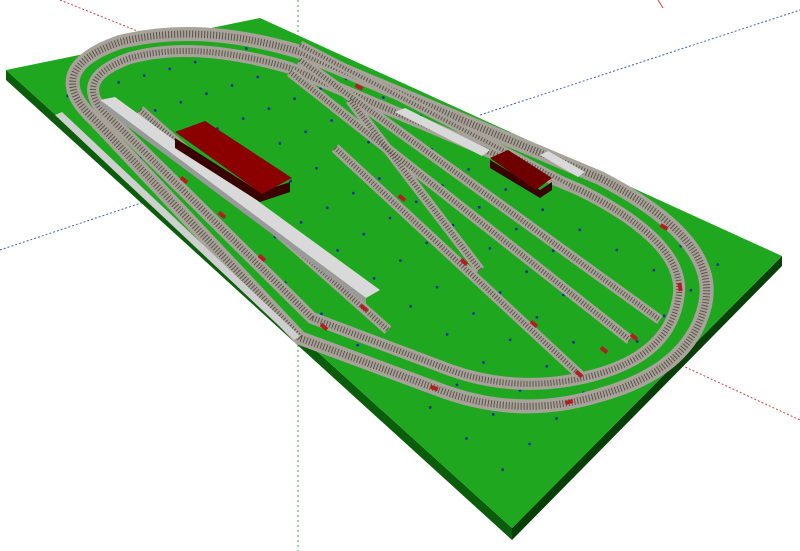 This screenshot has height=551, width=800. I want to click on axis-red-small, so click(660, 4).